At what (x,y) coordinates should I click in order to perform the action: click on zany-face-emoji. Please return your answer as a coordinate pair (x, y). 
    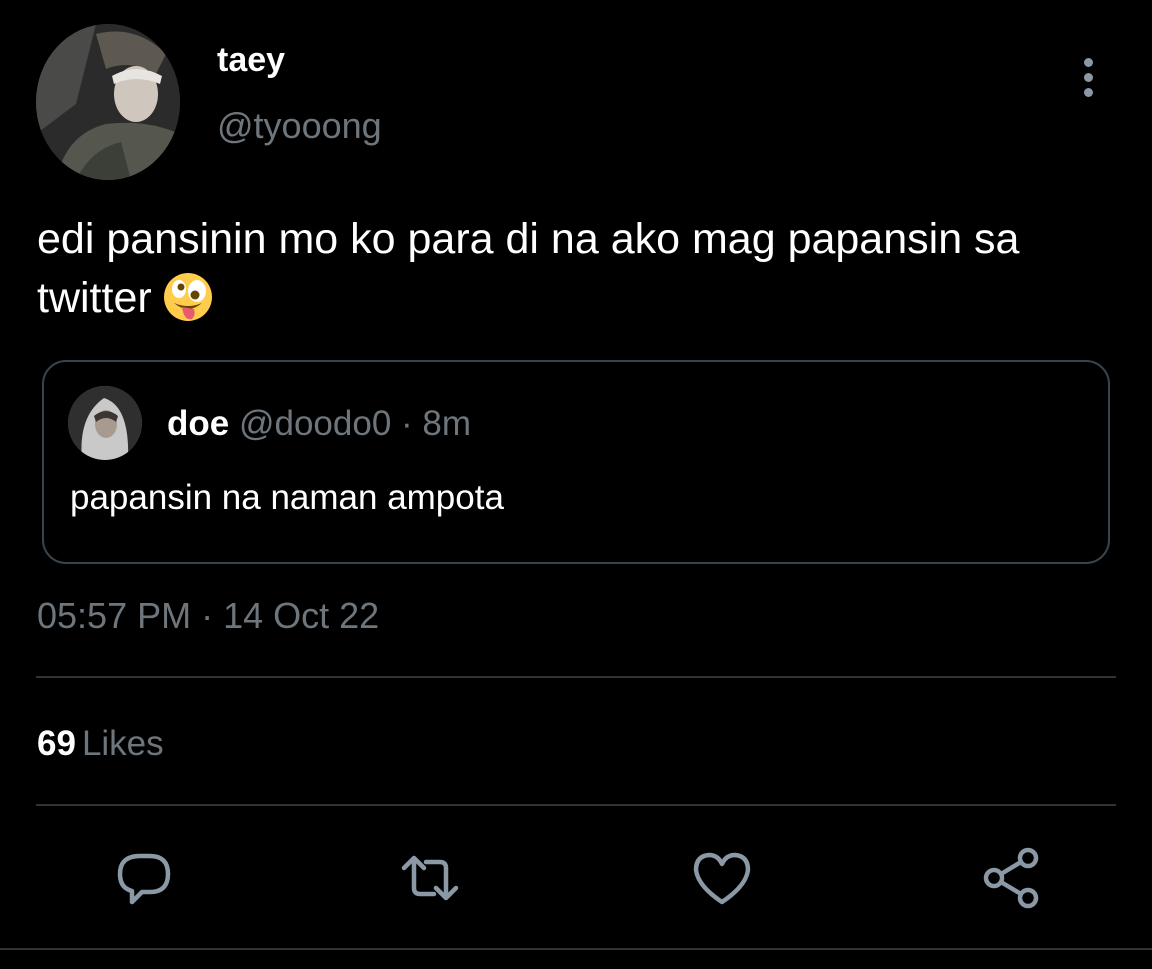
    Looking at the image, I should click on (187, 296).